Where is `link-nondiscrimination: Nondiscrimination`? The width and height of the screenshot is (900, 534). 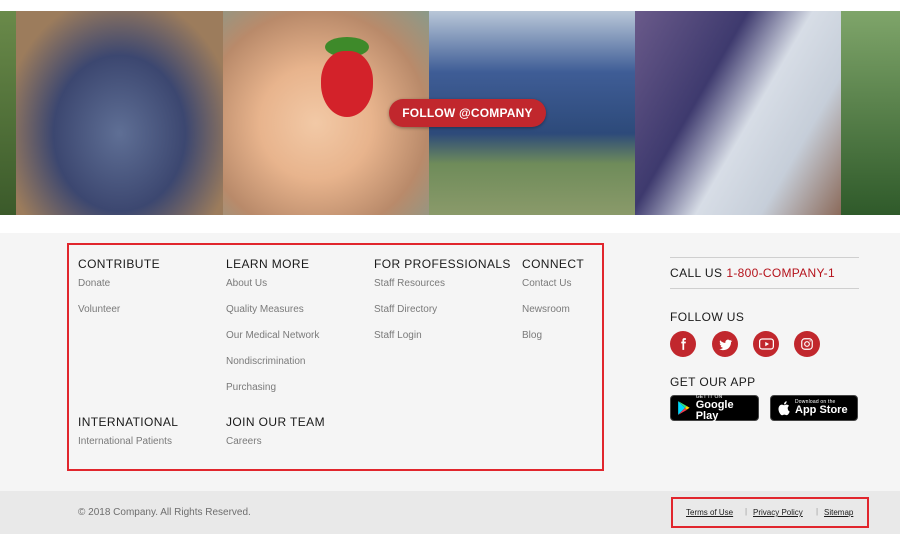
link-nondiscrimination: Nondiscrimination is located at coordinates (265, 361).